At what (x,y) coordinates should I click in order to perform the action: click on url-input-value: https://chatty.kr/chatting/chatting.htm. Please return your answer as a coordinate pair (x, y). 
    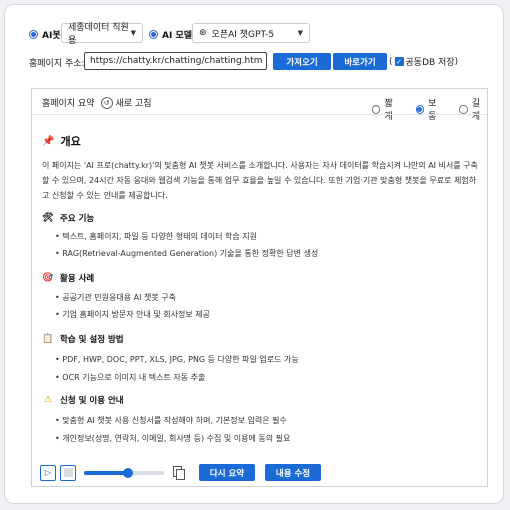
    Looking at the image, I should click on (176, 61).